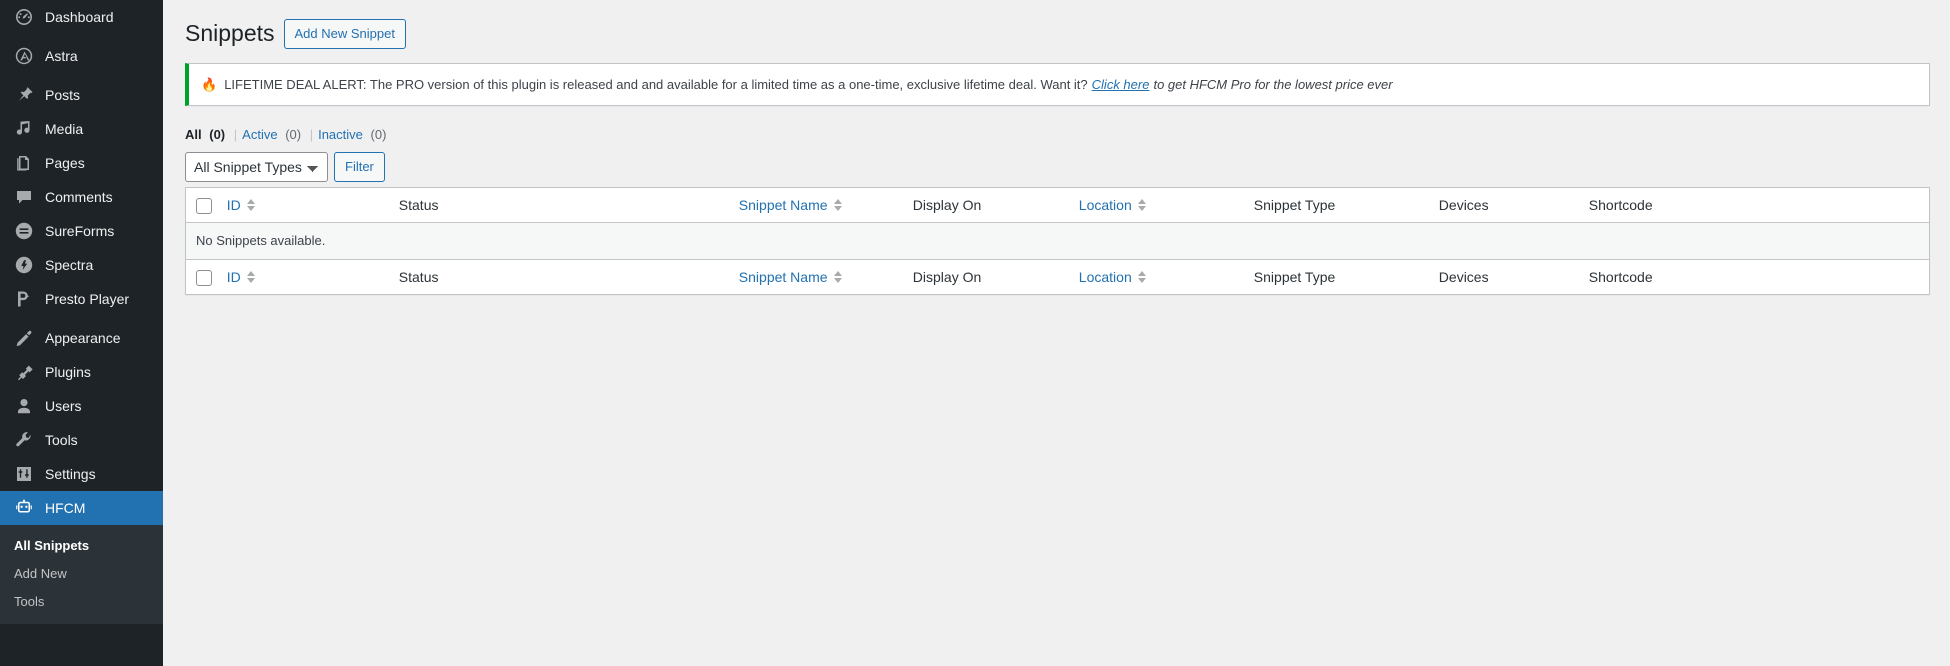  I want to click on column-header-location-top: Location, so click(1156, 206).